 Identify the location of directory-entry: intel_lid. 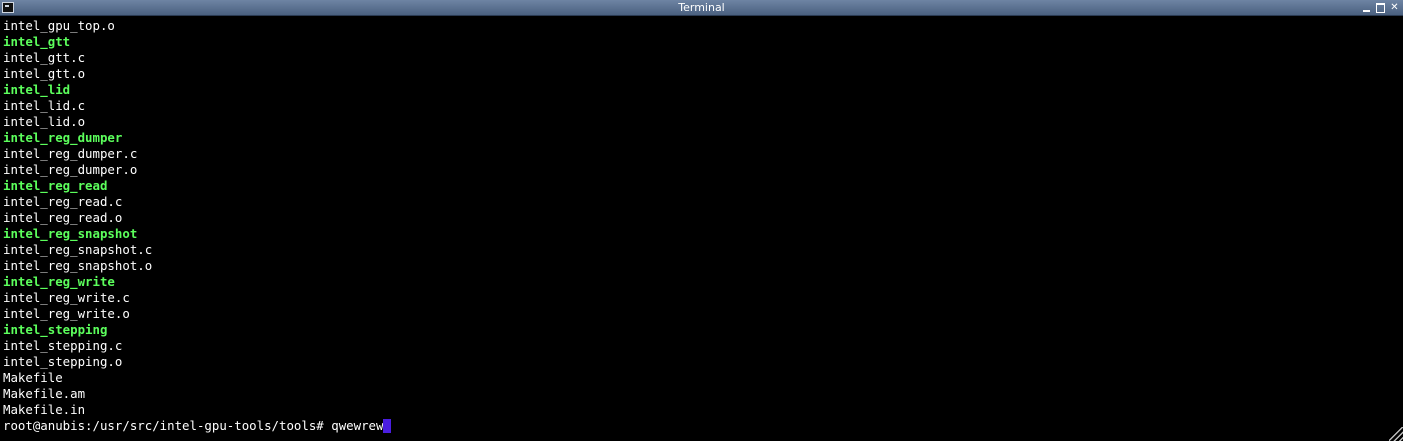
(37, 89).